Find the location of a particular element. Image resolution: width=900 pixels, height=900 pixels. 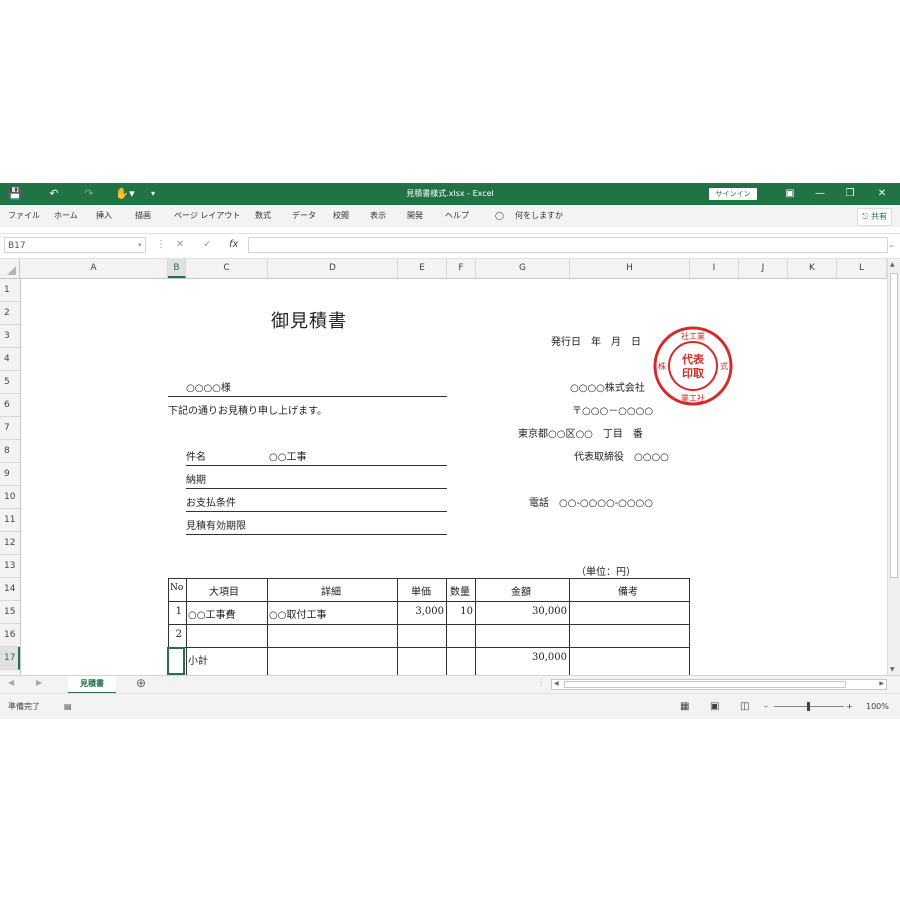

column-header: I is located at coordinates (714, 268).